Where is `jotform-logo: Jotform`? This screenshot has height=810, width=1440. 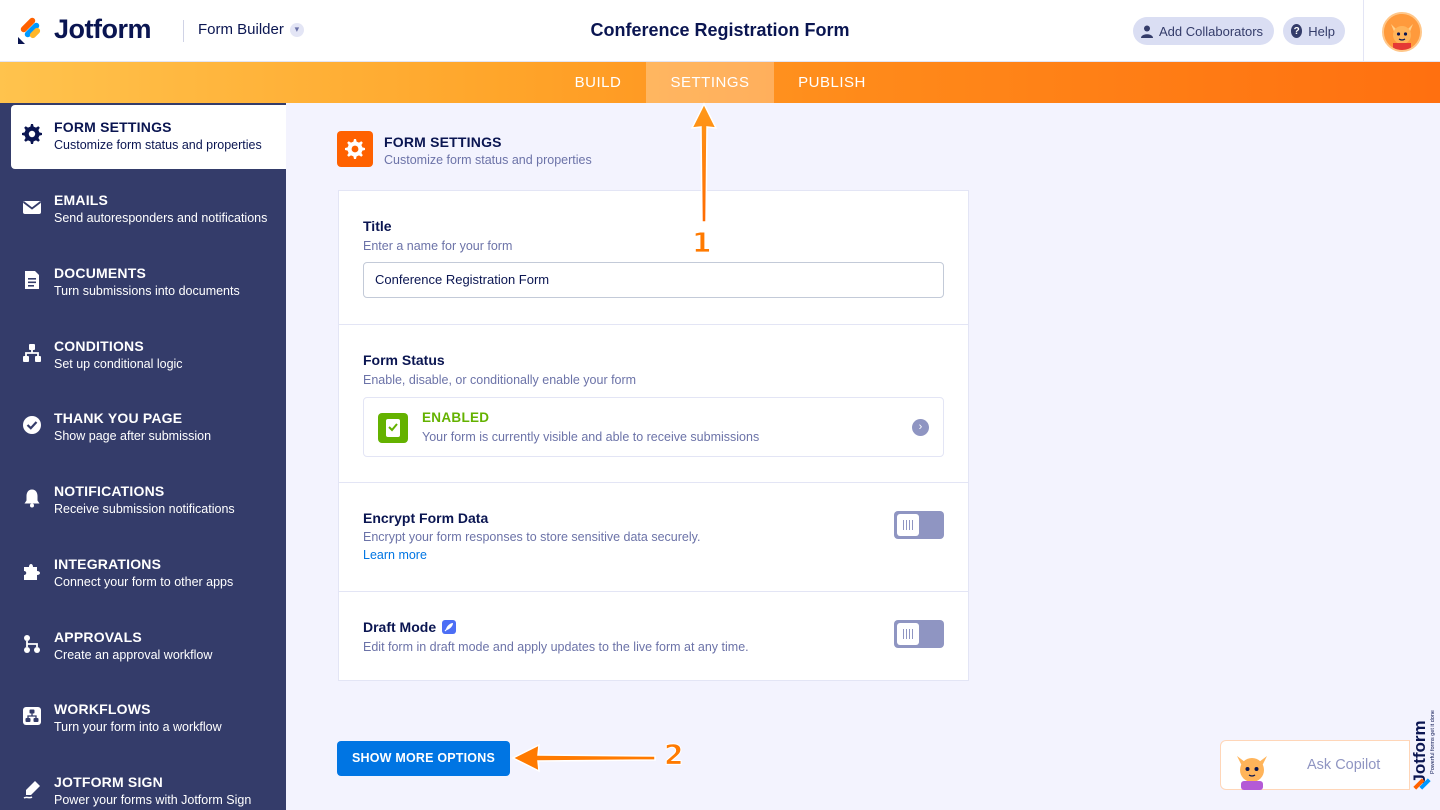 jotform-logo: Jotform is located at coordinates (84, 29).